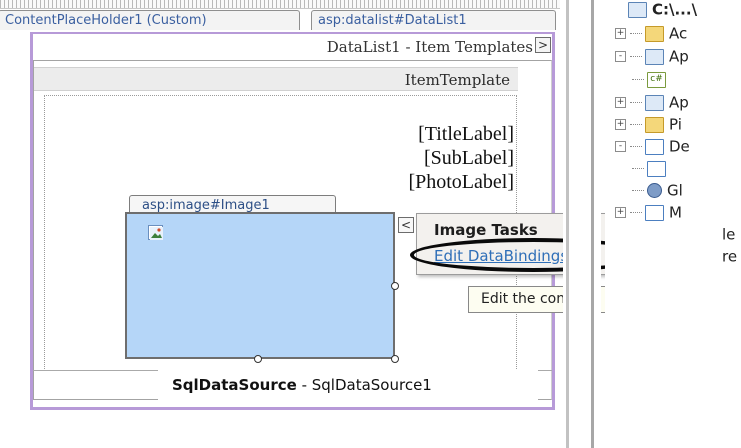 This screenshot has height=448, width=741. I want to click on tree-row-pictures: + Pi, so click(648, 125).